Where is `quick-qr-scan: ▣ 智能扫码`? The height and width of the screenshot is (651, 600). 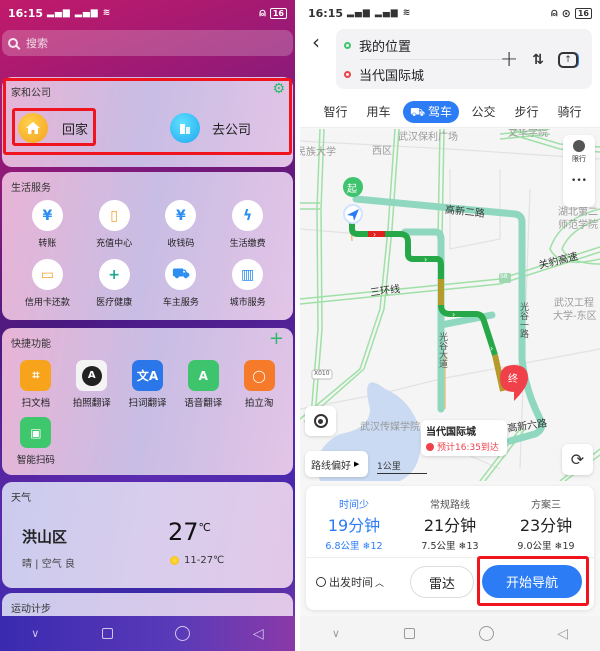
quick-qr-scan: ▣ 智能扫码 is located at coordinates (36, 441).